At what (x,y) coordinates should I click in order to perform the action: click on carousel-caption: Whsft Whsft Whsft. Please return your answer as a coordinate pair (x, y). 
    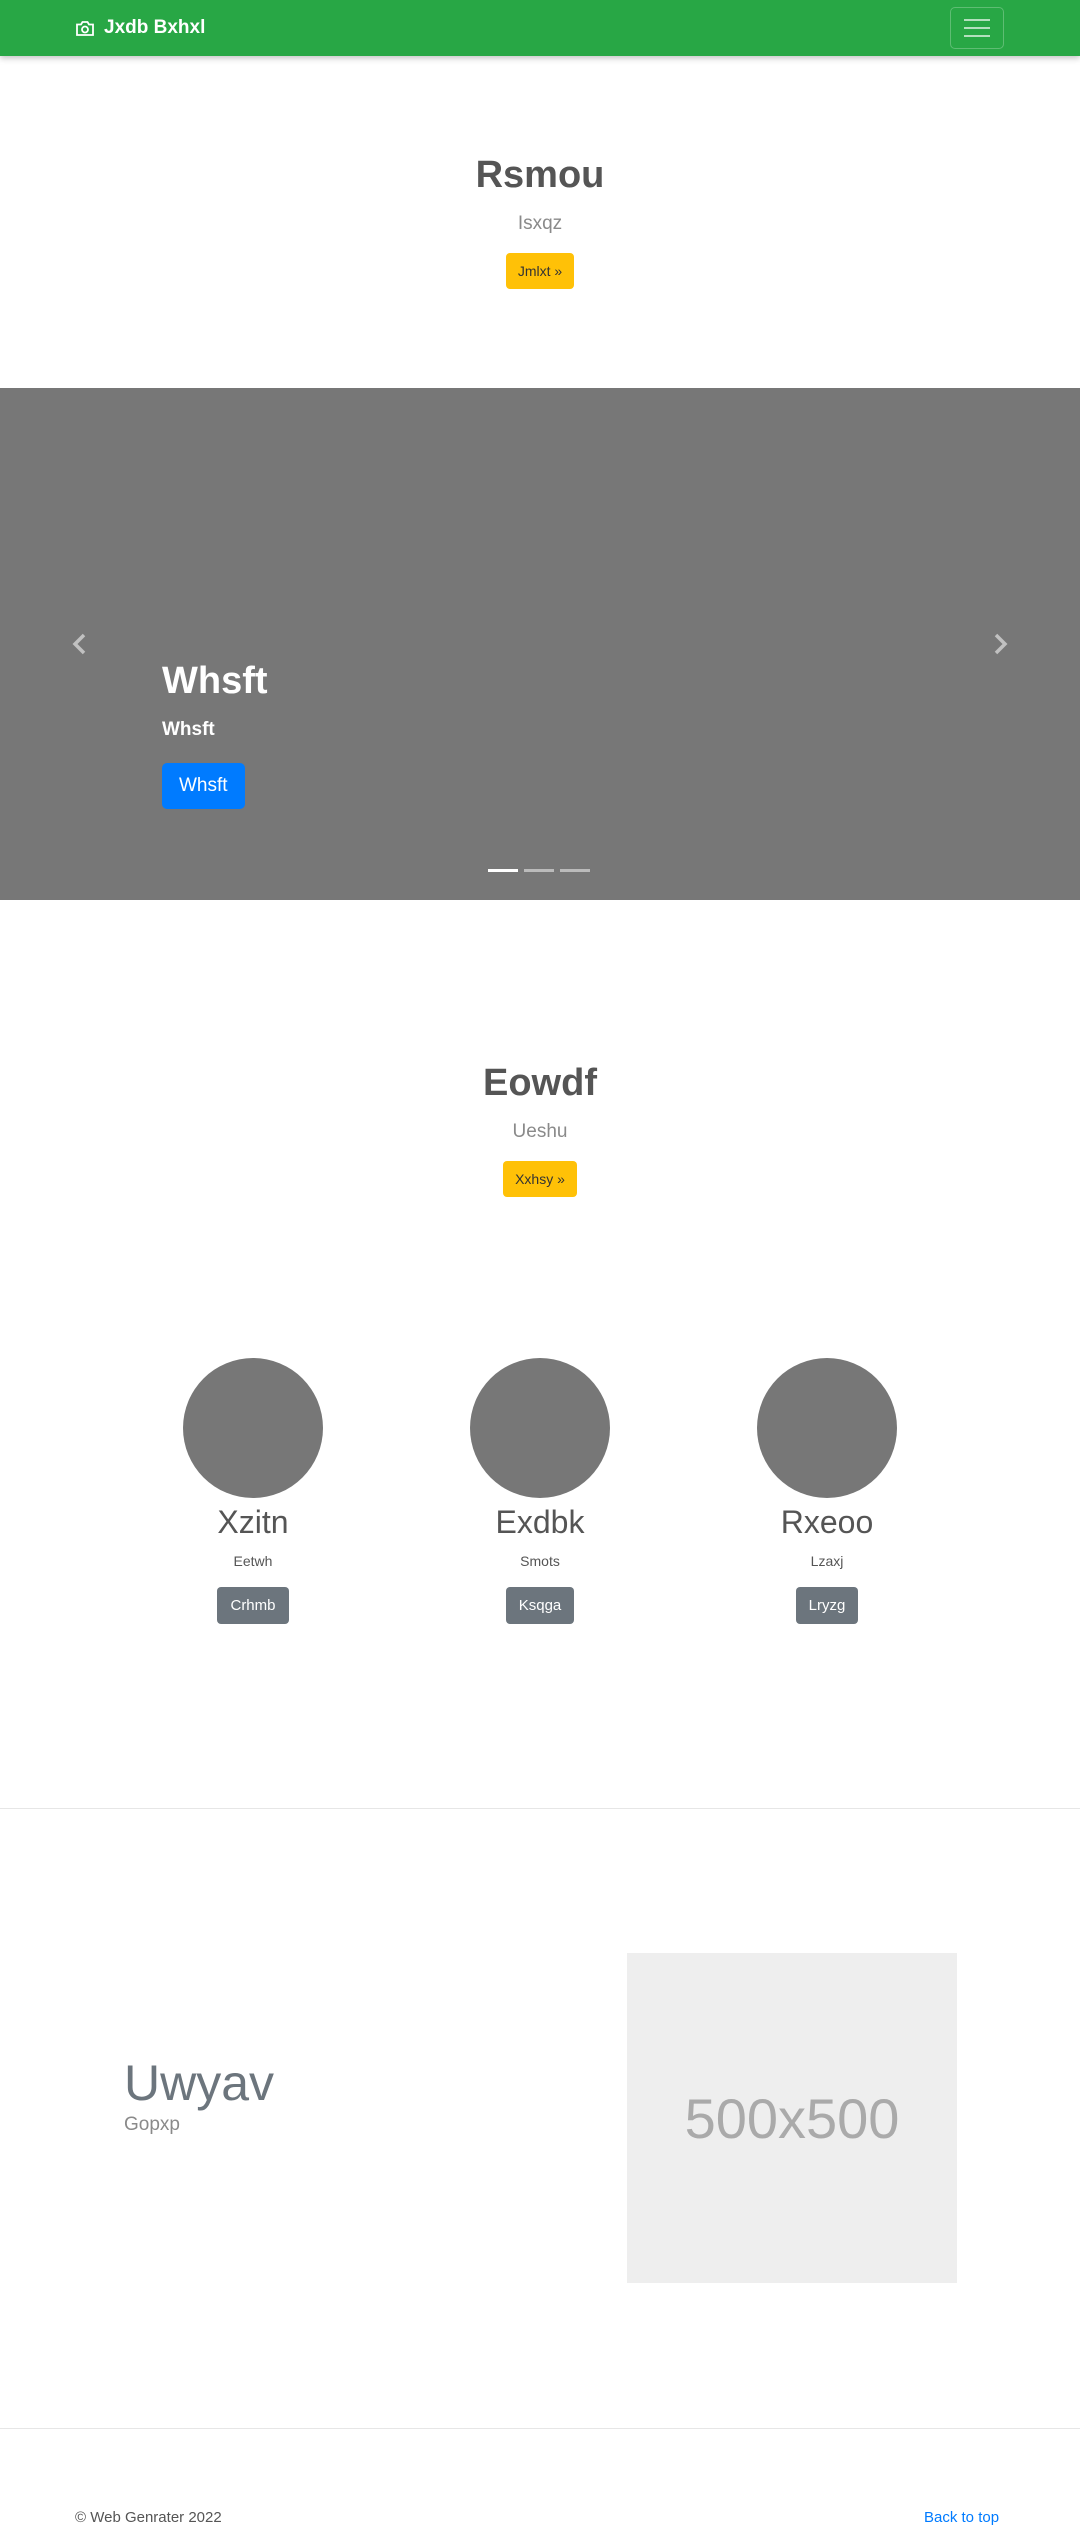
    Looking at the image, I should click on (215, 734).